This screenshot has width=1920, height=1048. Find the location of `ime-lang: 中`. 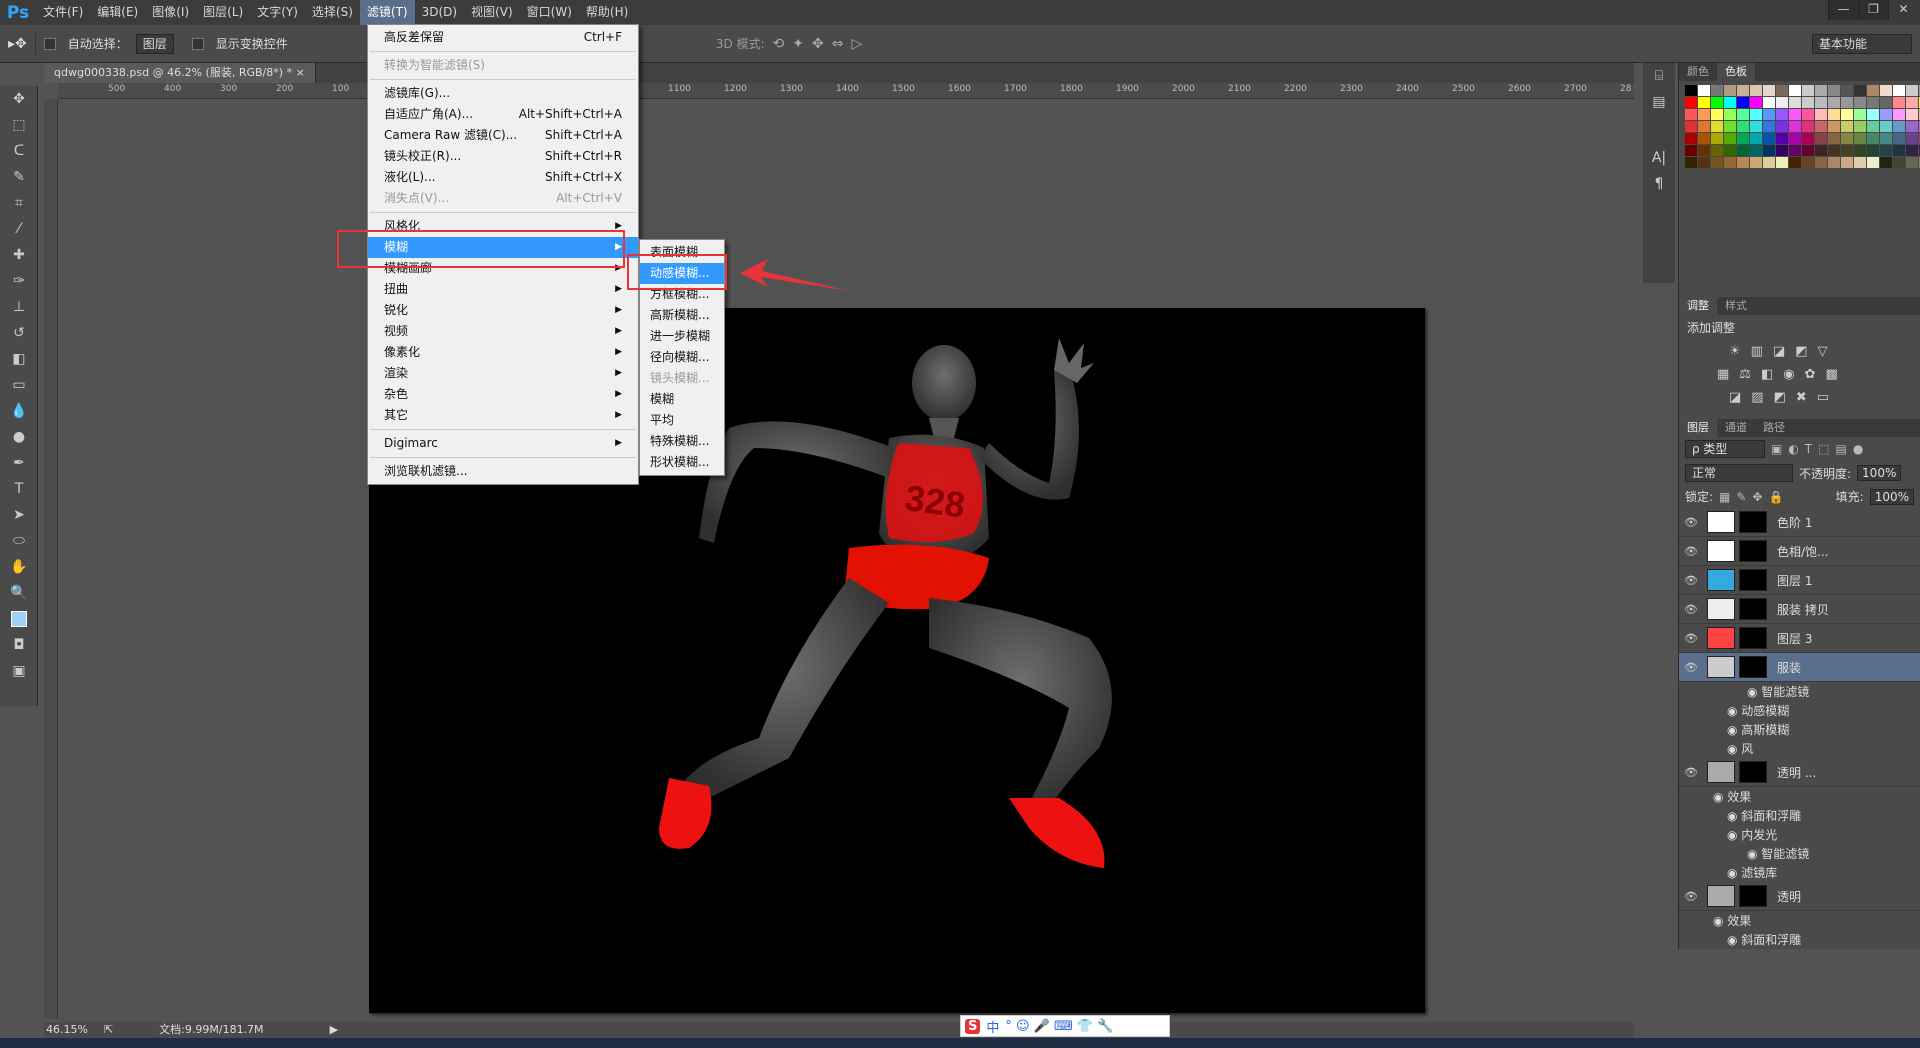

ime-lang: 中 is located at coordinates (992, 1026).